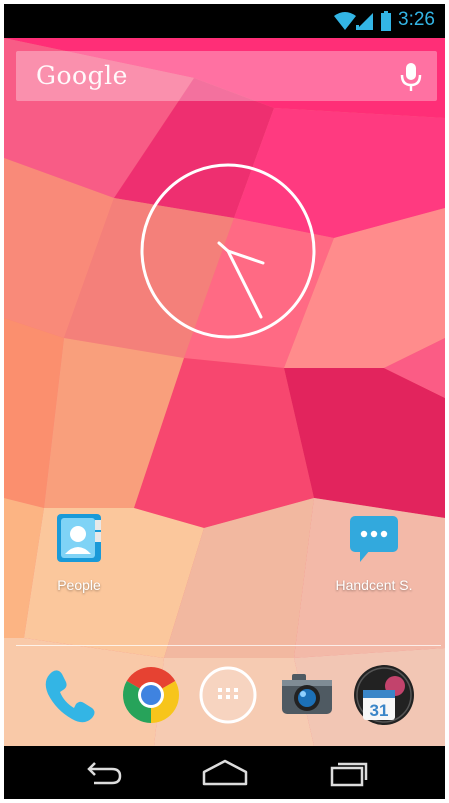  I want to click on google-logo: Google, so click(82, 75).